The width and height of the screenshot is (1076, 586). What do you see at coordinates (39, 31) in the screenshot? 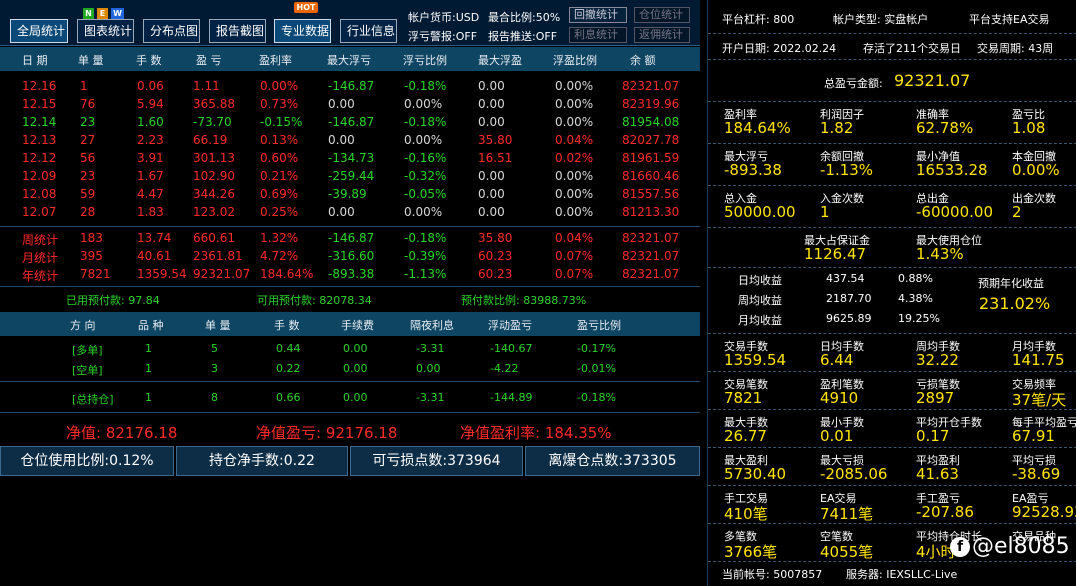
I see `global-stats-button: 全局统计` at bounding box center [39, 31].